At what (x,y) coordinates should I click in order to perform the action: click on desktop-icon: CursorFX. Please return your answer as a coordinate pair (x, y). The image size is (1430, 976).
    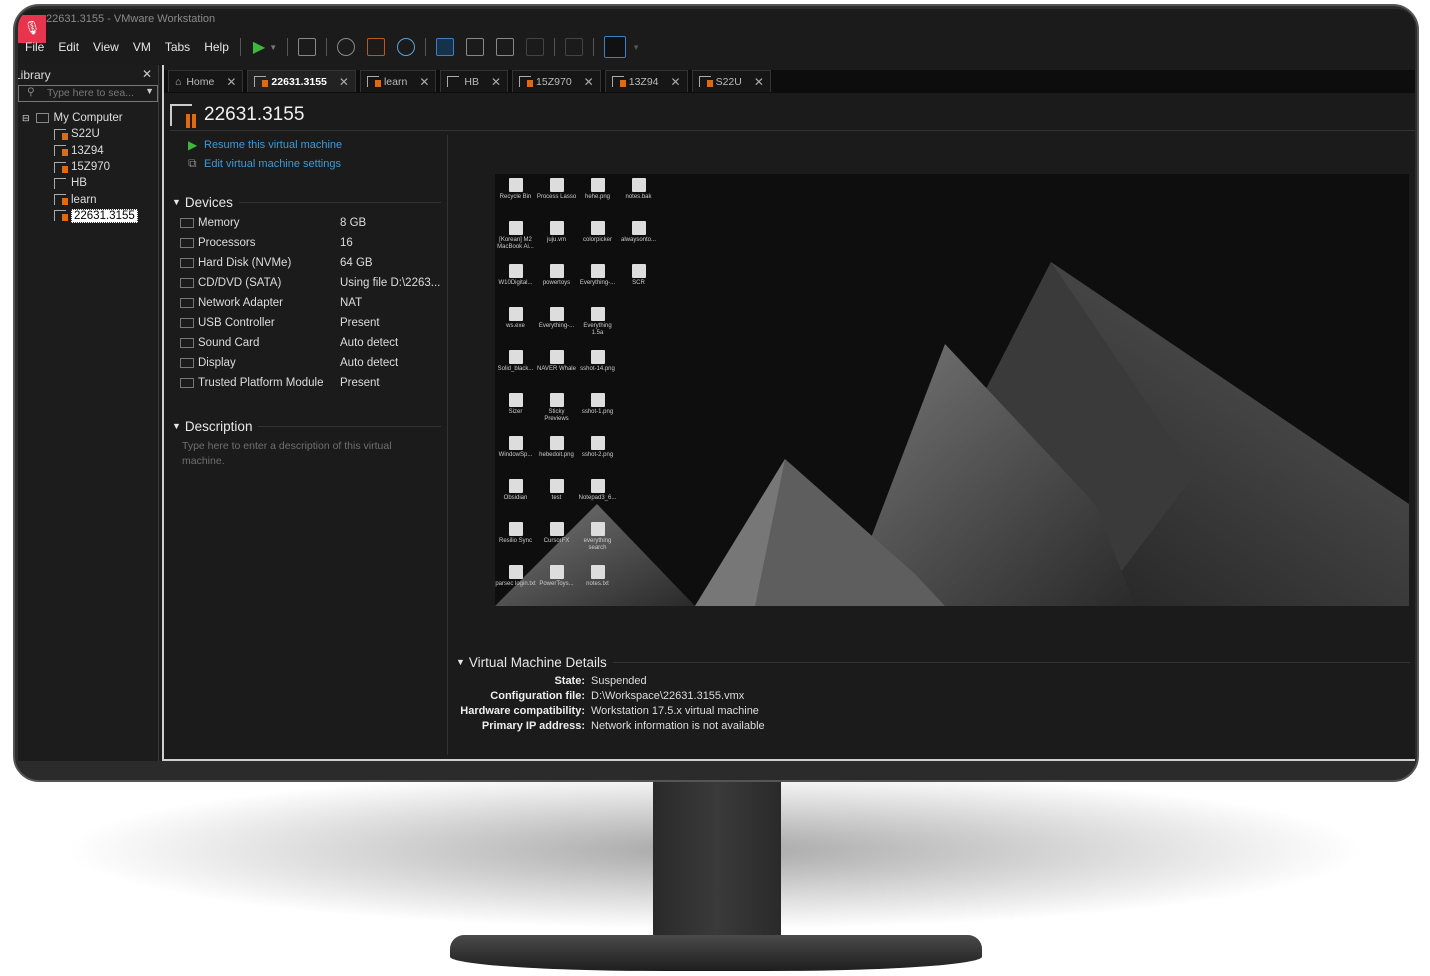
    Looking at the image, I should click on (556, 533).